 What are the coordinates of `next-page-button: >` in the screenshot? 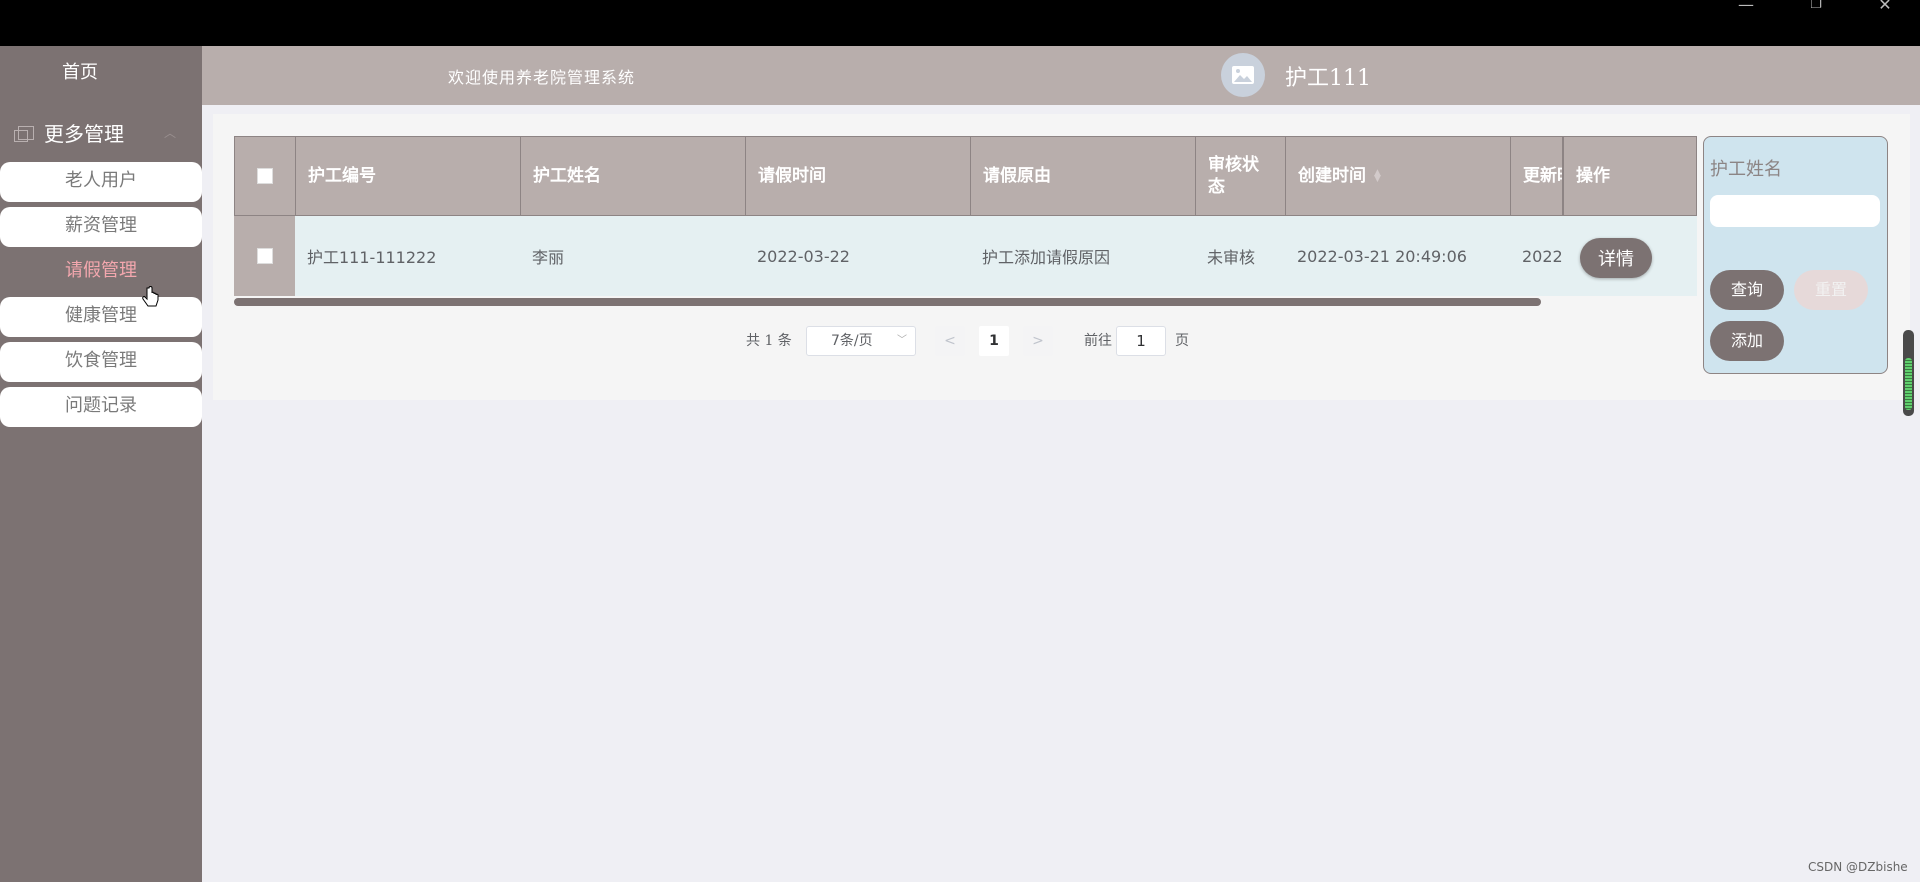 It's located at (1038, 341).